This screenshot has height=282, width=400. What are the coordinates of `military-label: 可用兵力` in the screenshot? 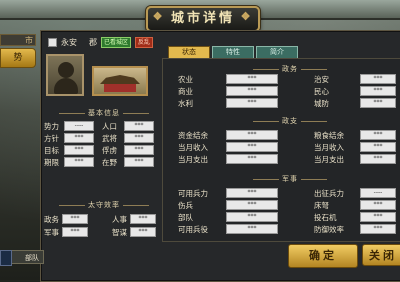 It's located at (193, 193).